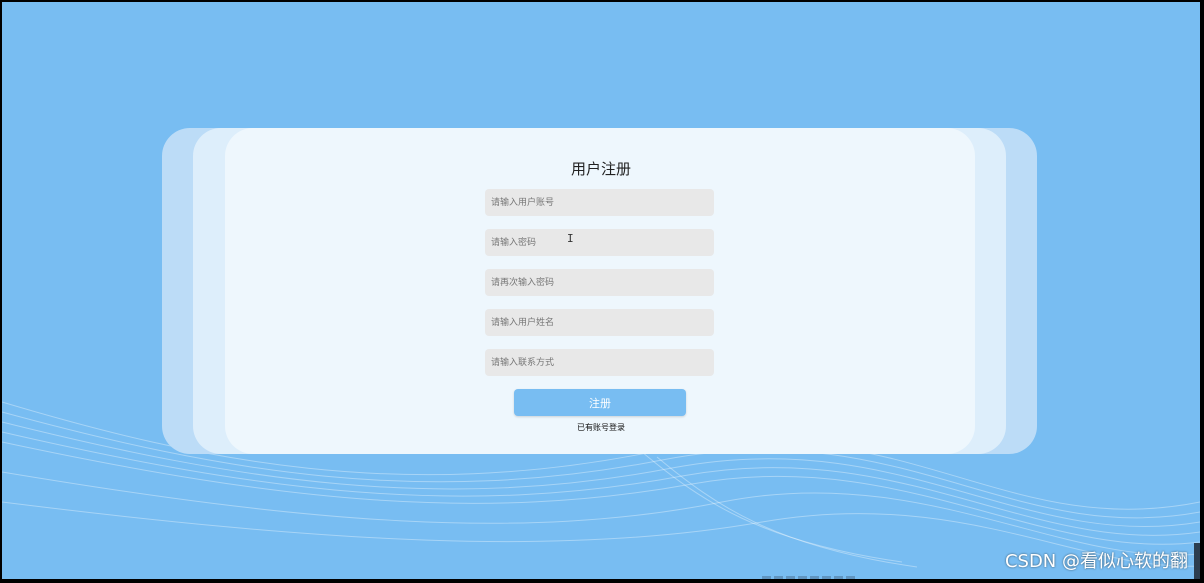 The height and width of the screenshot is (583, 1204). Describe the element at coordinates (599, 362) in the screenshot. I see `contact-input` at that location.